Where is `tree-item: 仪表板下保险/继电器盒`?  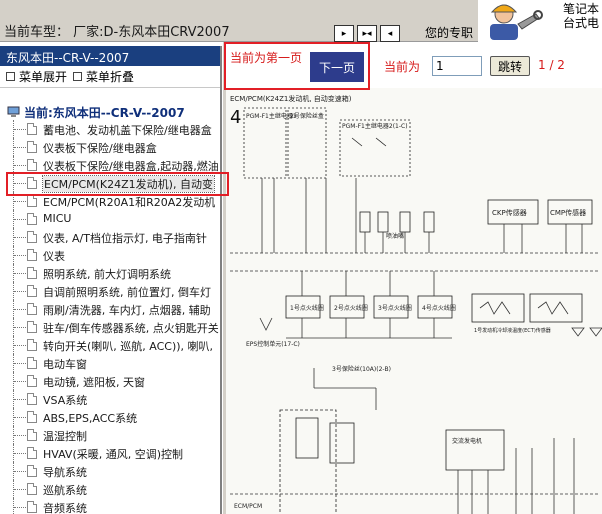 tree-item: 仪表板下保险/继电器盒 is located at coordinates (110, 147).